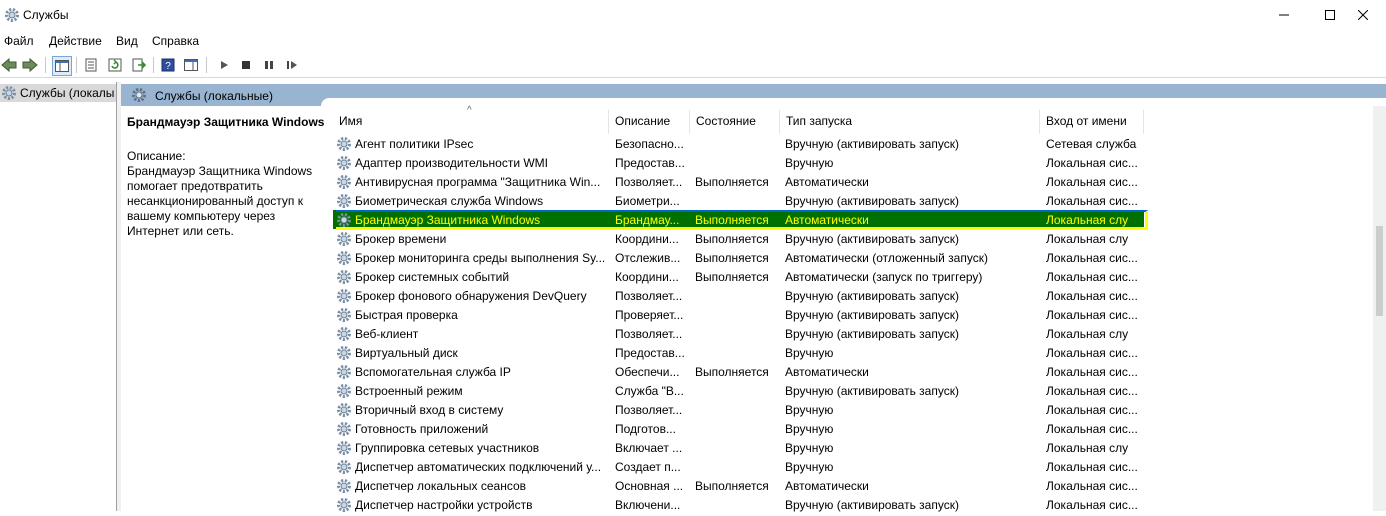 The height and width of the screenshot is (516, 1386). Describe the element at coordinates (909, 120) in the screenshot. I see `column-header-startup-type: Тип запуска` at that location.